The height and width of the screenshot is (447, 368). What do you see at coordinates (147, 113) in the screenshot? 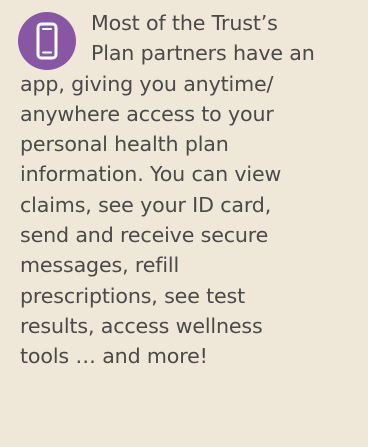
I see `paragraph-line: anywhere access to your` at bounding box center [147, 113].